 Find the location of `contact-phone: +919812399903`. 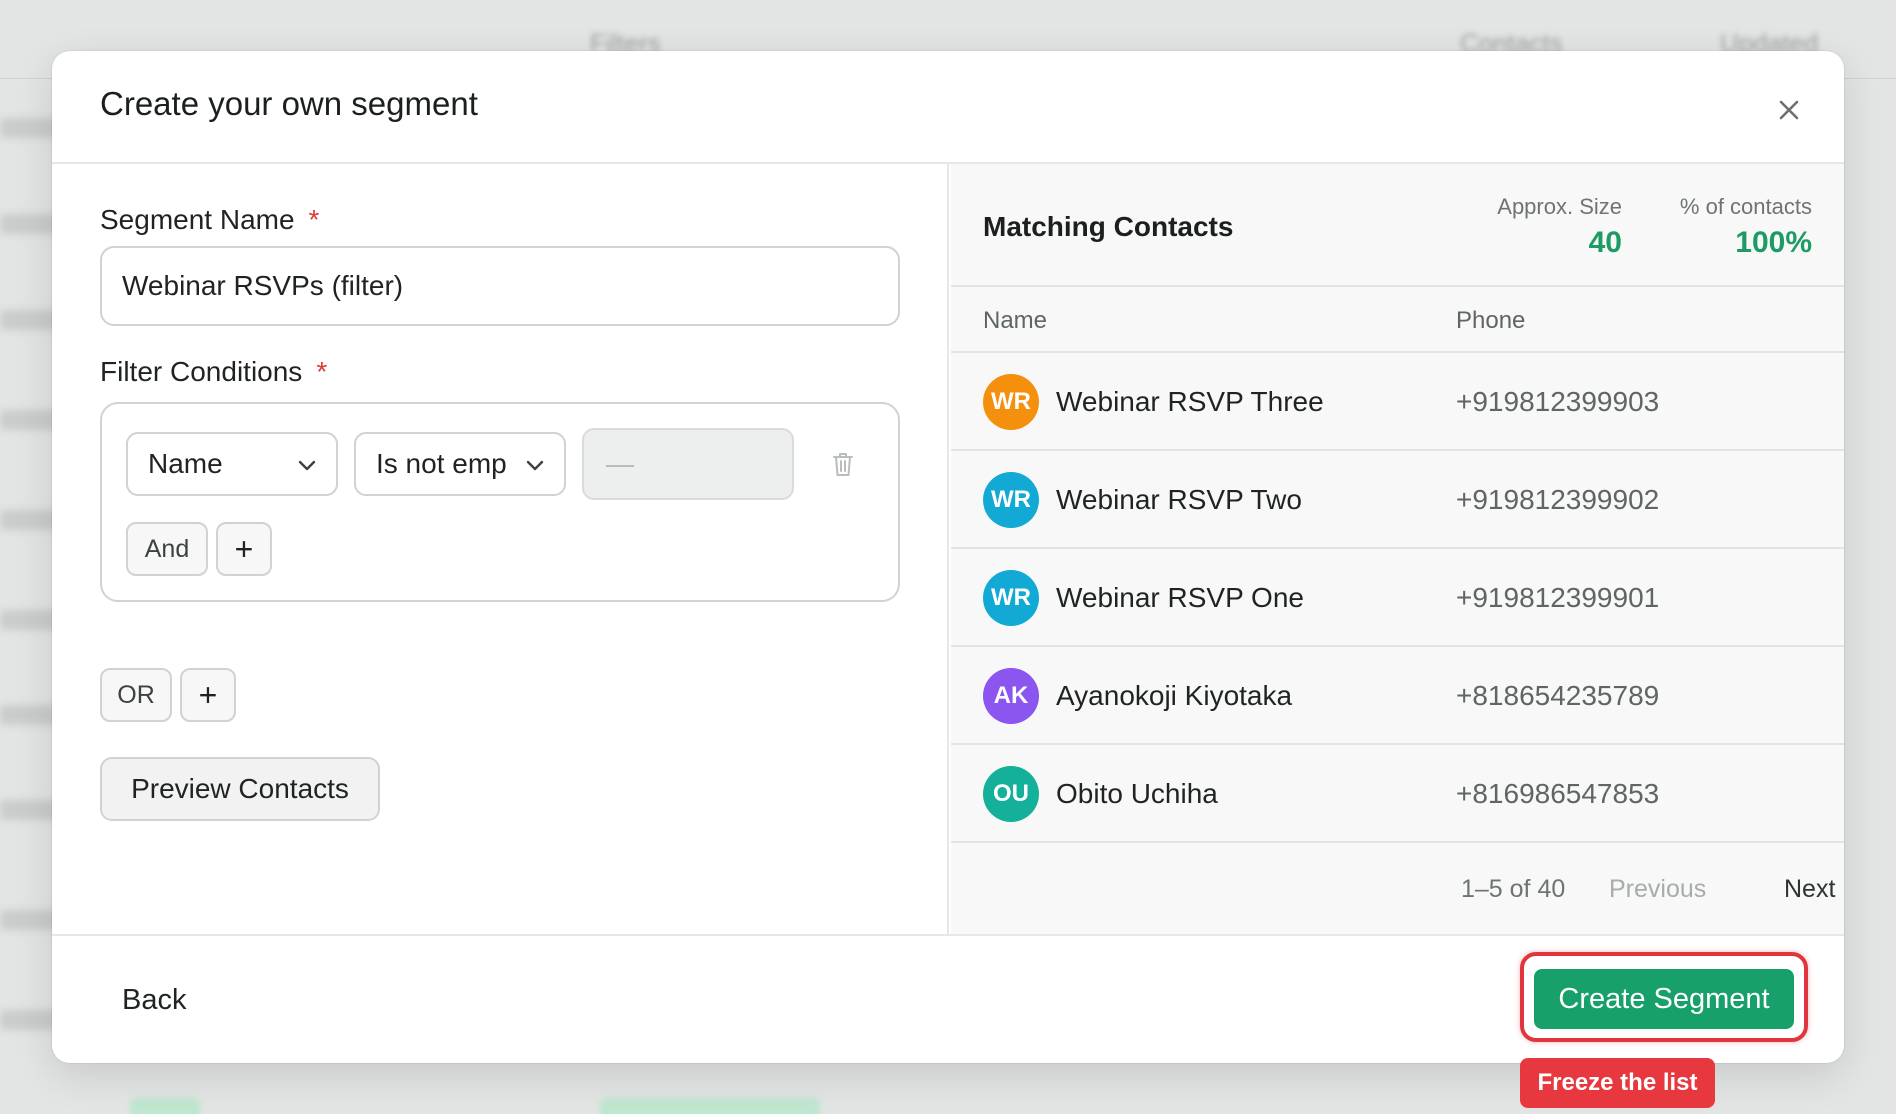

contact-phone: +919812399903 is located at coordinates (1558, 401).